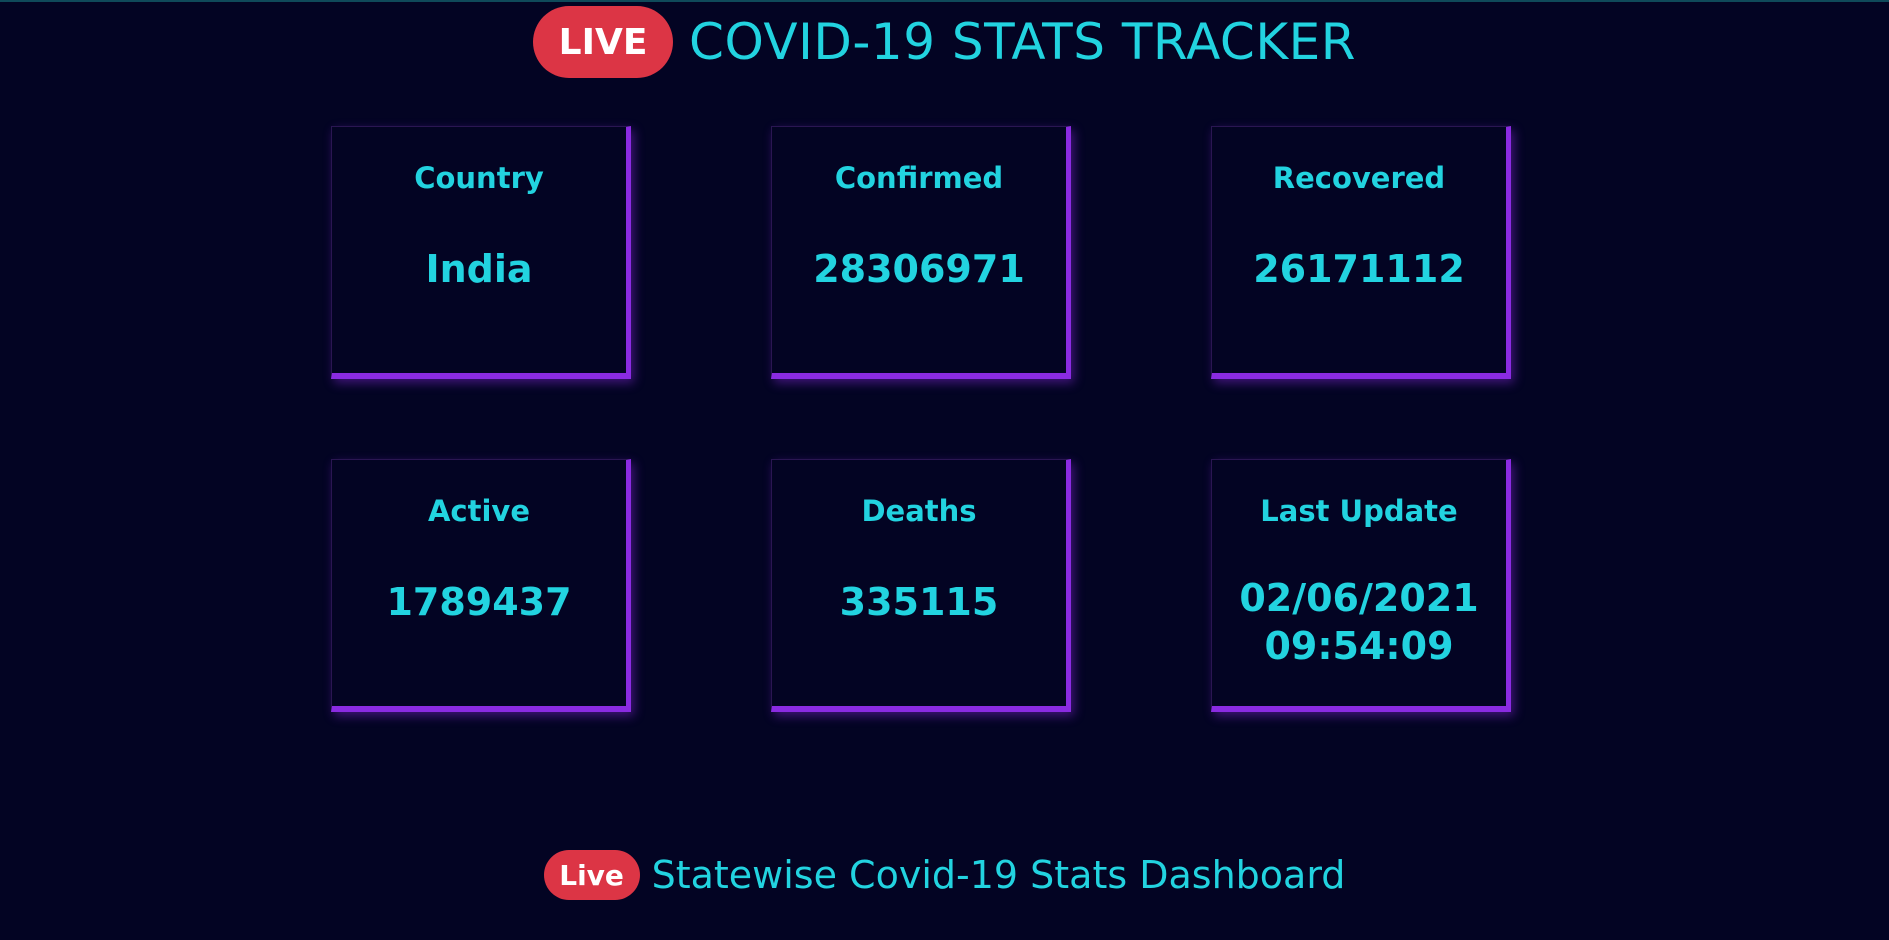 This screenshot has width=1889, height=940. I want to click on page-title: COVID-19 STATS TRACKER, so click(1022, 42).